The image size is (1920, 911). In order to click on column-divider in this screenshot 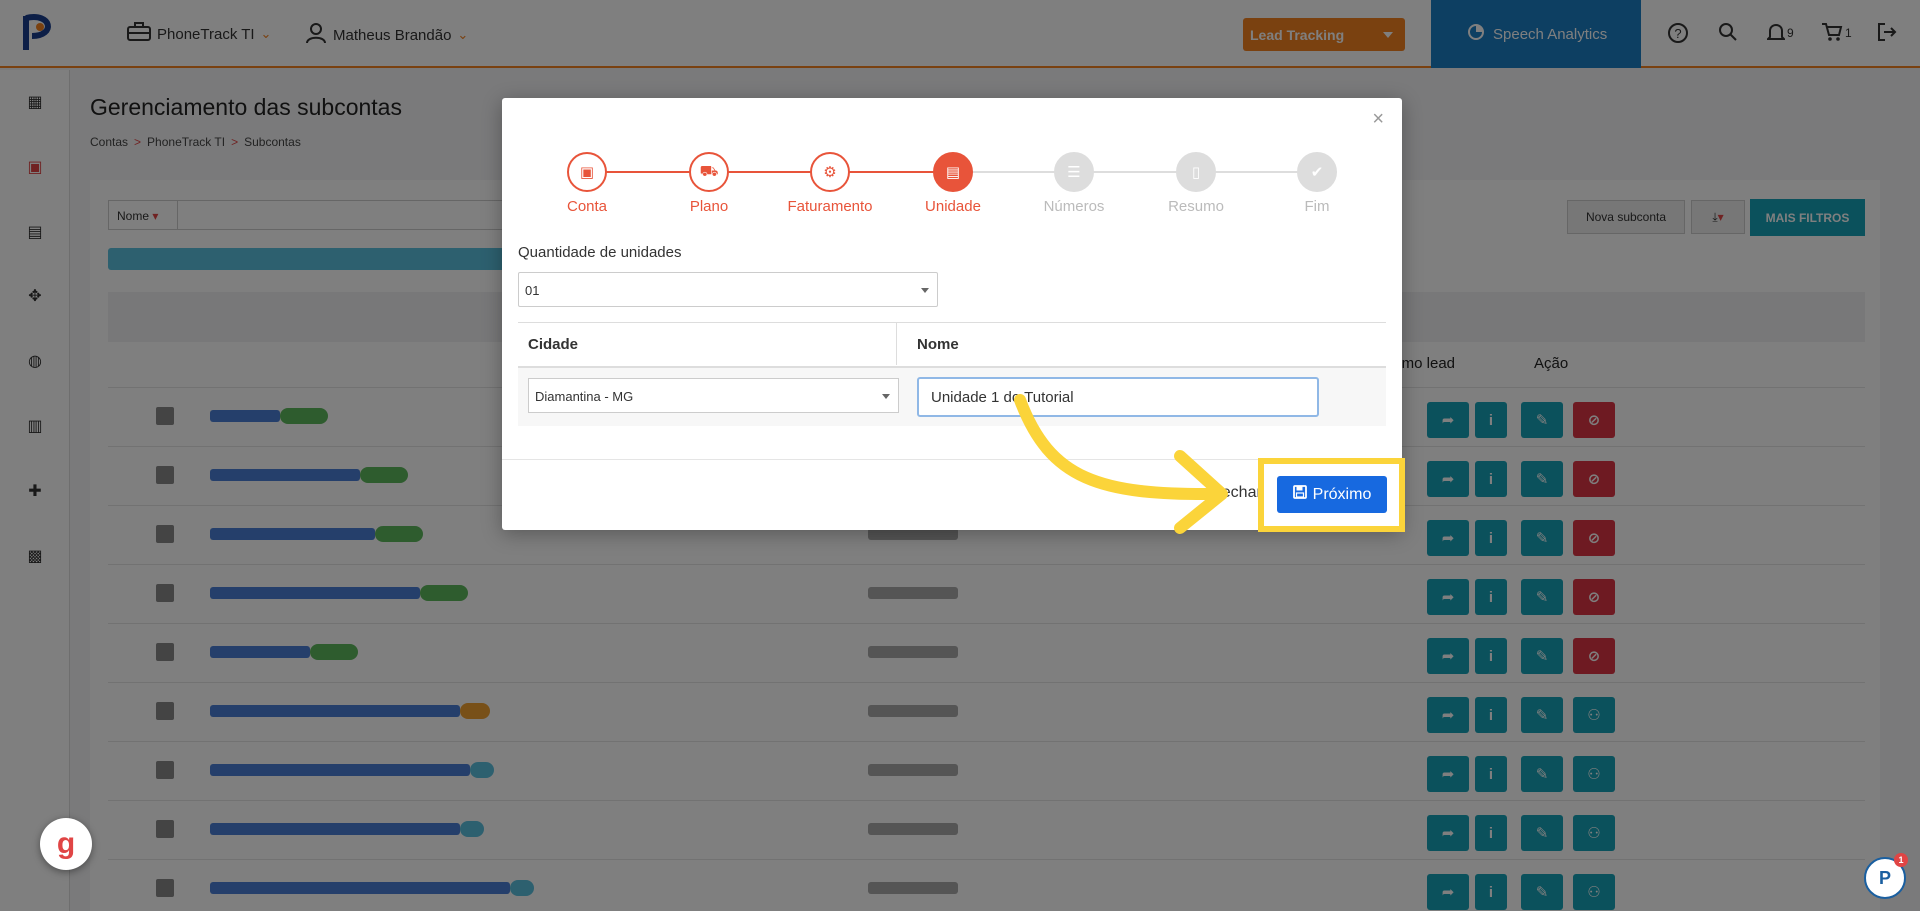, I will do `click(896, 344)`.